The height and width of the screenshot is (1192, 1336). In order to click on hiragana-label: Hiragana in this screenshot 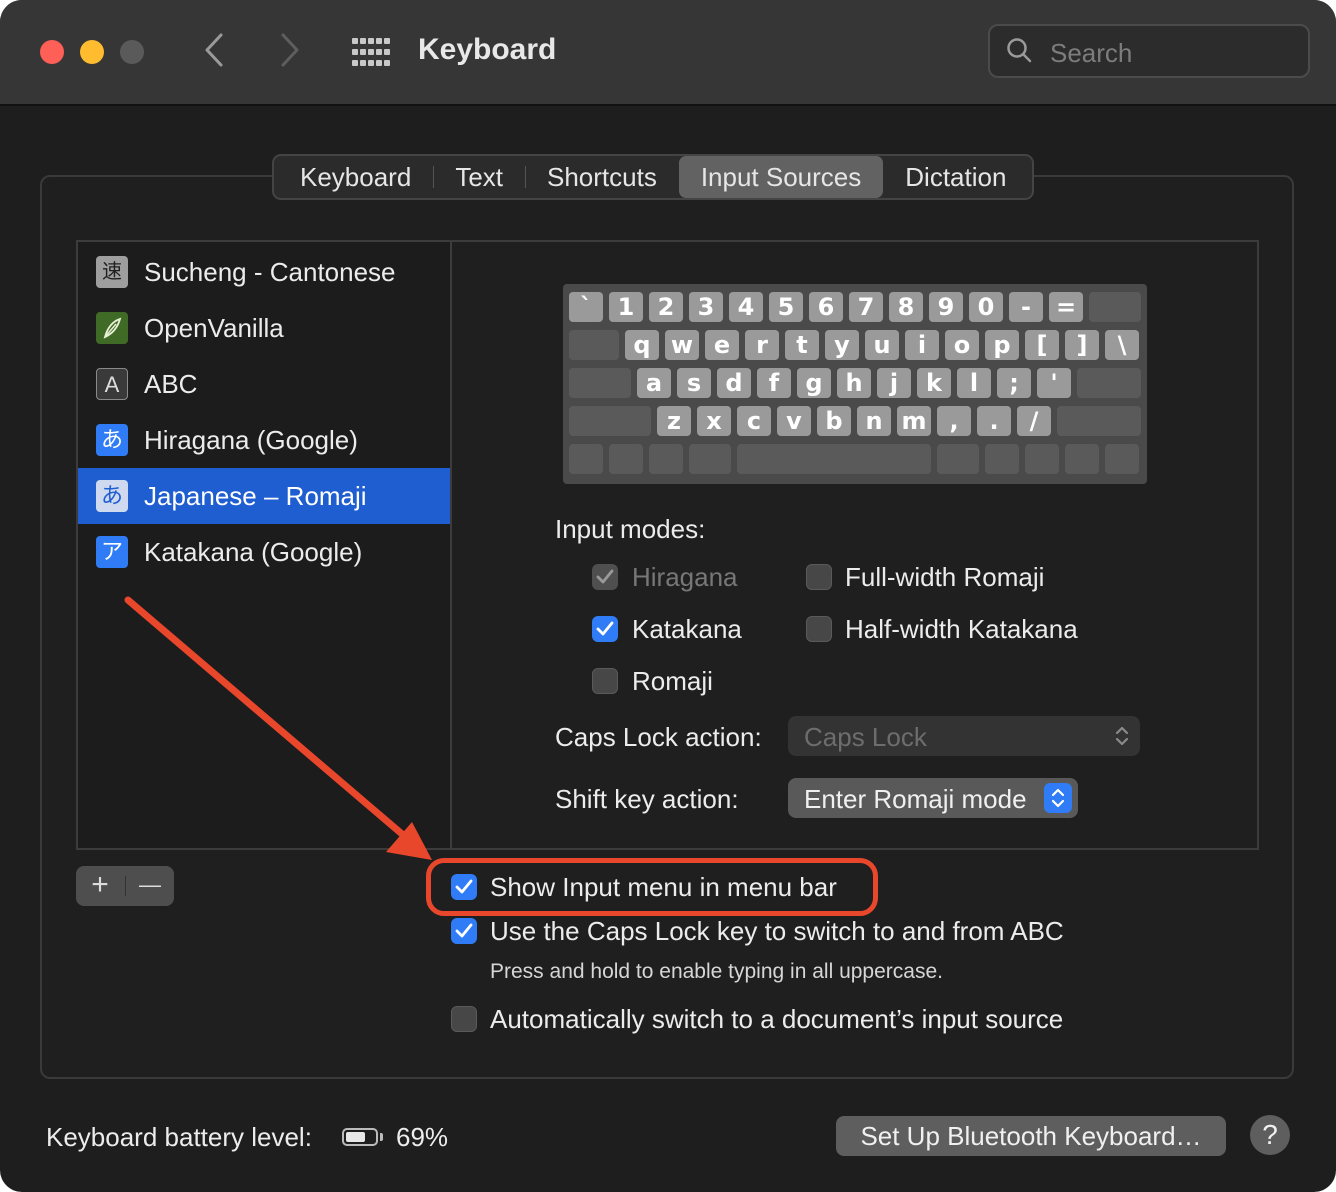, I will do `click(685, 577)`.